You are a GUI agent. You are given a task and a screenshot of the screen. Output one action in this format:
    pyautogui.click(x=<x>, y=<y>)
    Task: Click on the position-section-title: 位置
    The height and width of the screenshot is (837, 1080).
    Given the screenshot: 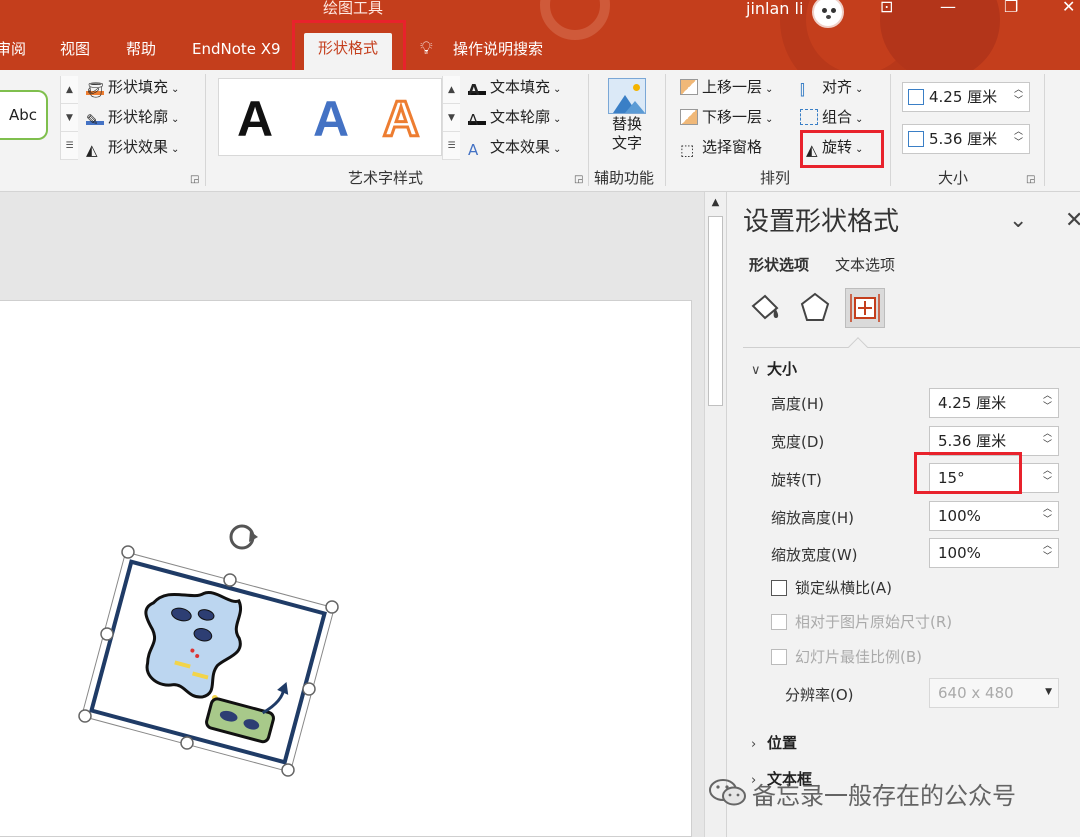 What is the action you would take?
    pyautogui.click(x=782, y=743)
    